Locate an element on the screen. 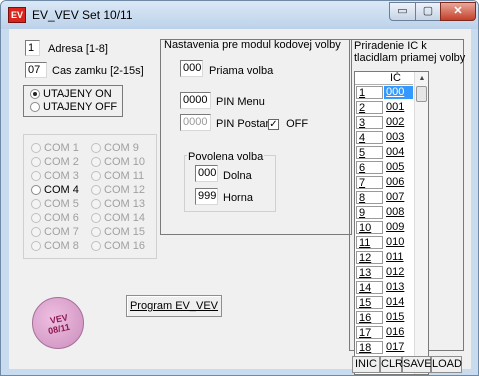 The width and height of the screenshot is (479, 376). row-ic-value: 014 is located at coordinates (398, 302).